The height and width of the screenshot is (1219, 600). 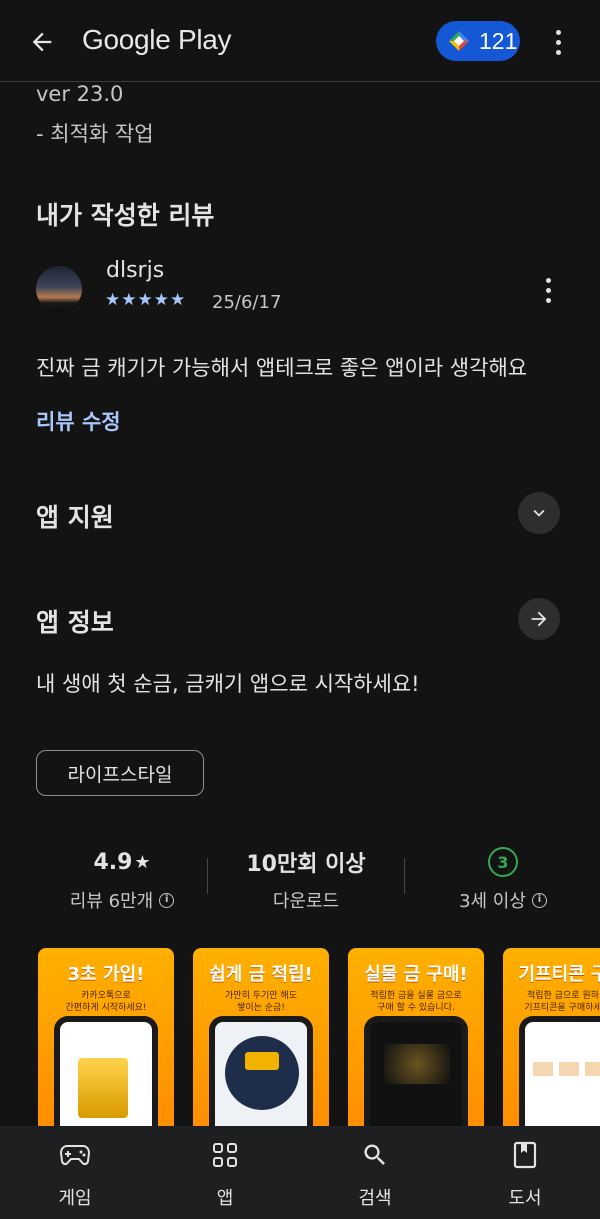 What do you see at coordinates (306, 901) in the screenshot?
I see `downloads-label: 다운로드` at bounding box center [306, 901].